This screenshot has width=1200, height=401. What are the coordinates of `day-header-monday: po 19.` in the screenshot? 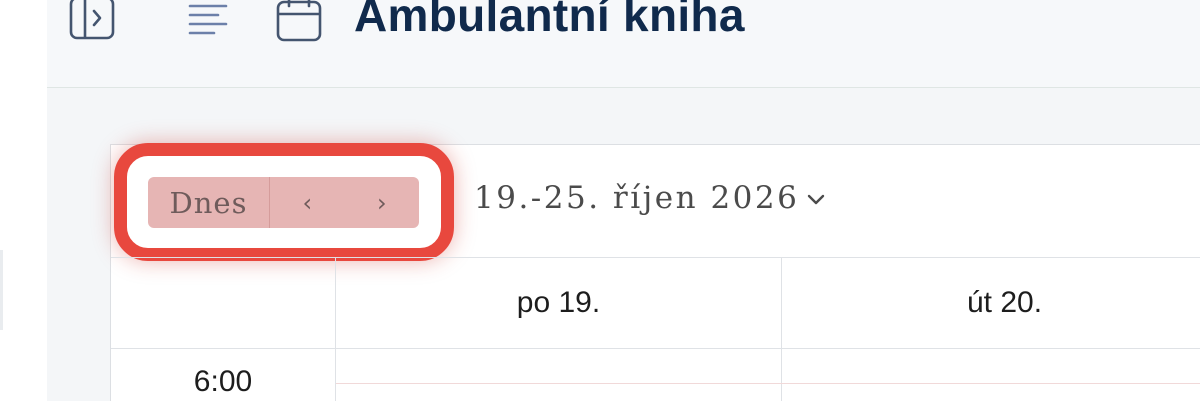 It's located at (558, 303).